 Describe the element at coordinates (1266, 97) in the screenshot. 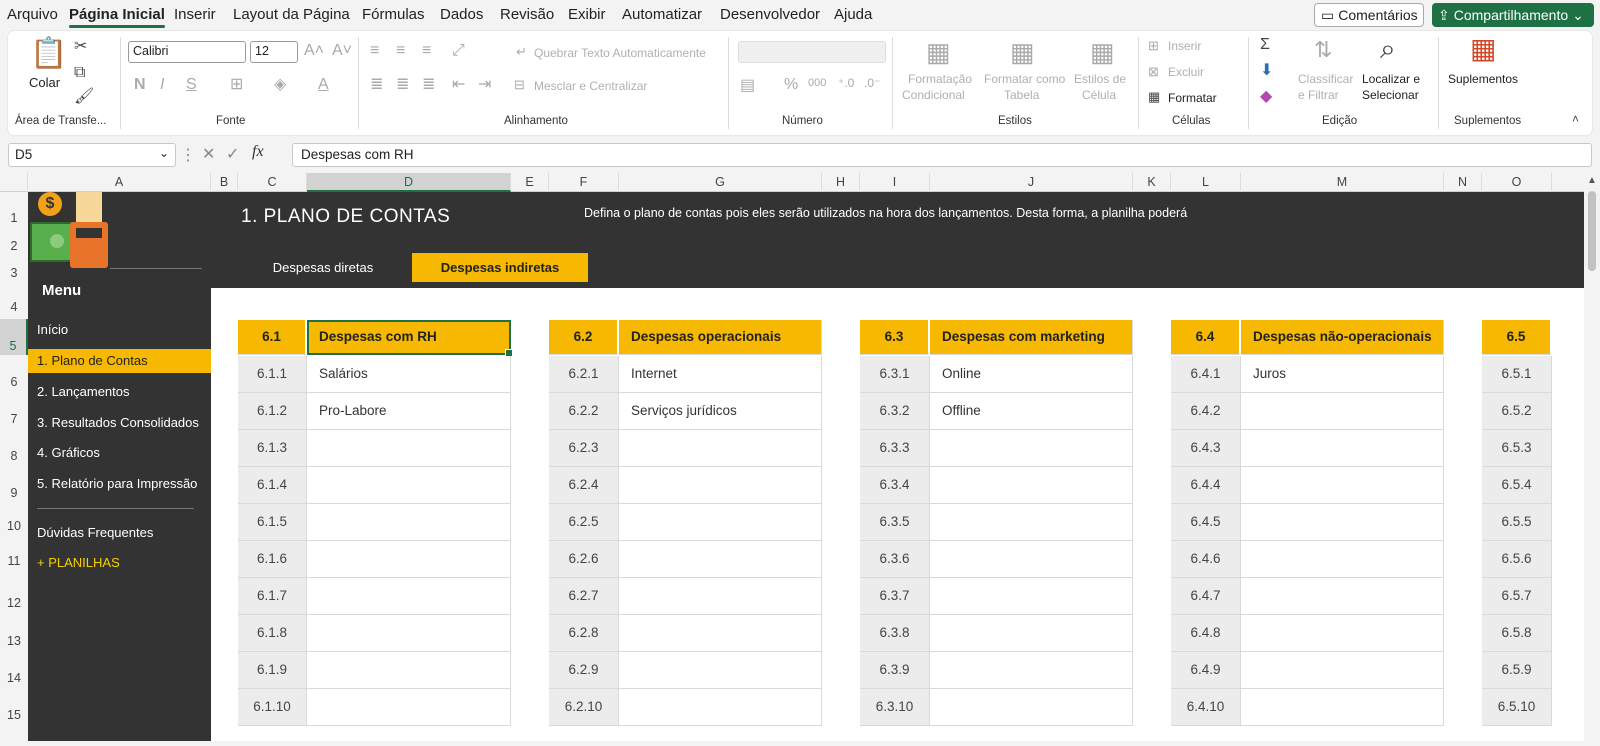

I see `clear-icon: ◆` at that location.